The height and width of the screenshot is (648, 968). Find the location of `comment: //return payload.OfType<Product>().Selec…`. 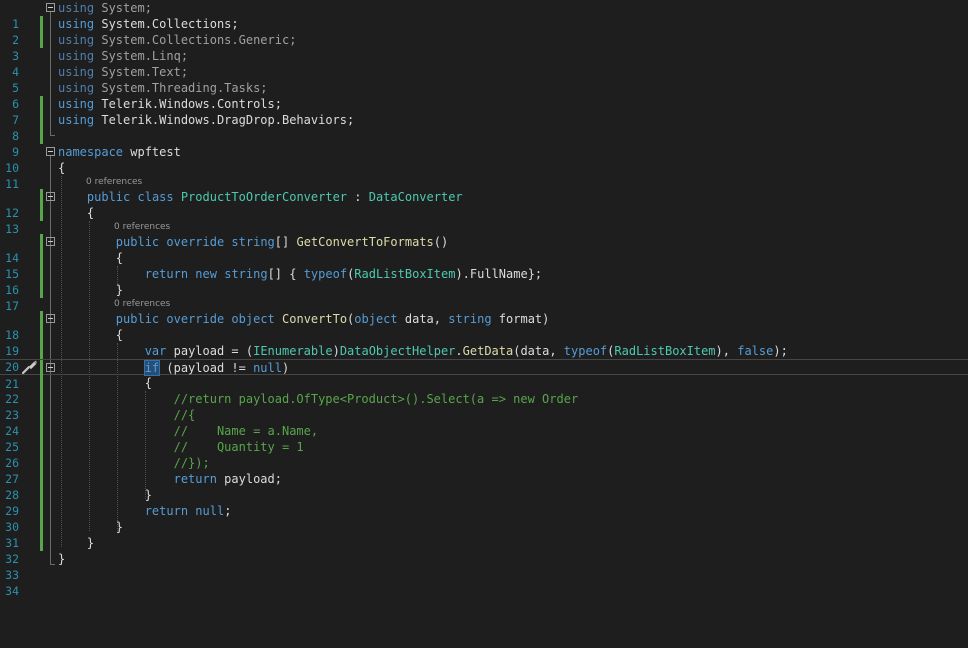

comment: //return payload.OfType<Product>().Selec… is located at coordinates (376, 399).